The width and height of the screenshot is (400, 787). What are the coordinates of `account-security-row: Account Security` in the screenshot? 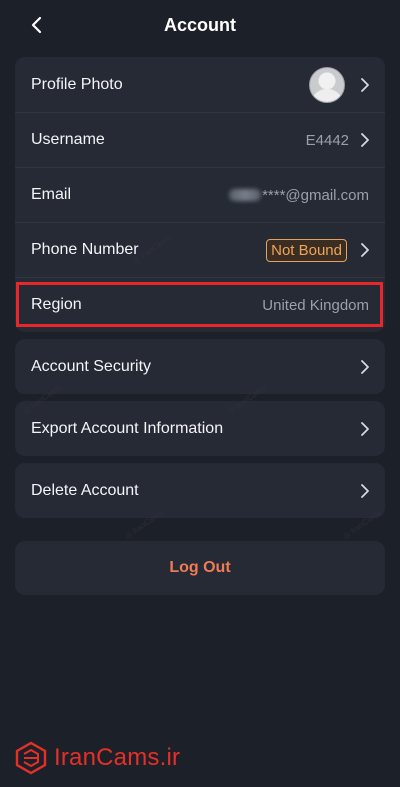 It's located at (200, 366).